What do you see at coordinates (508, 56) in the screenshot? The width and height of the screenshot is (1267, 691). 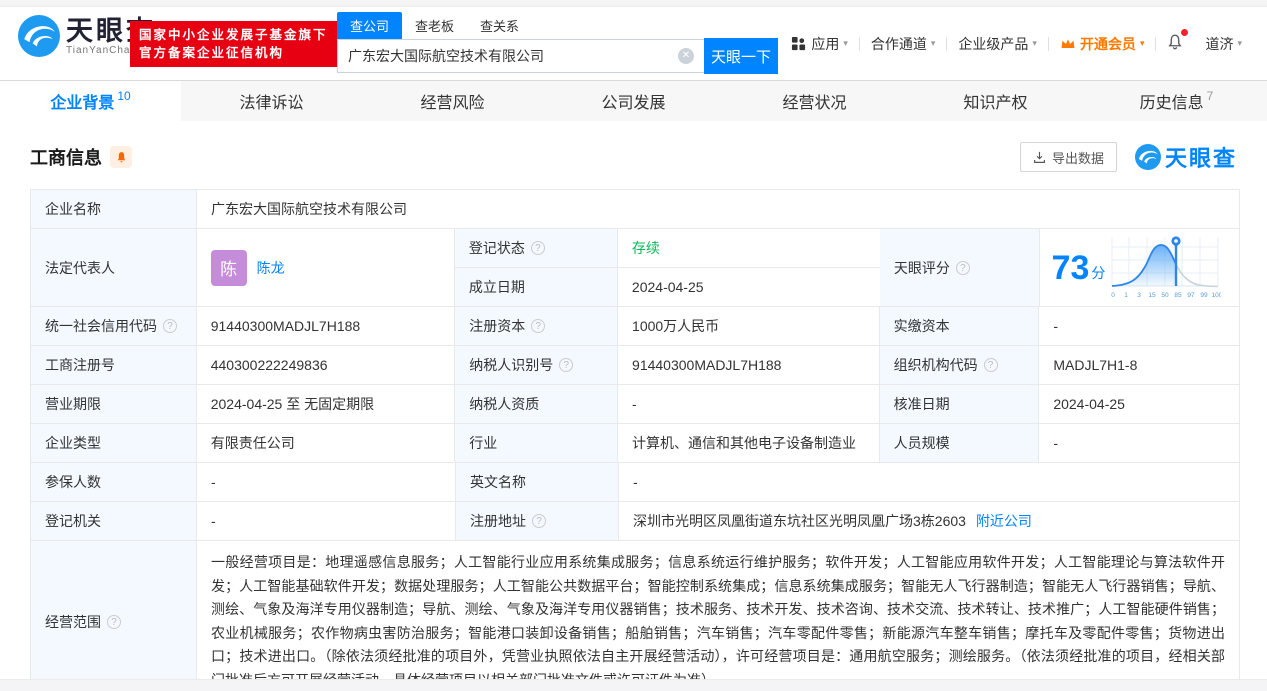 I see `search-input` at bounding box center [508, 56].